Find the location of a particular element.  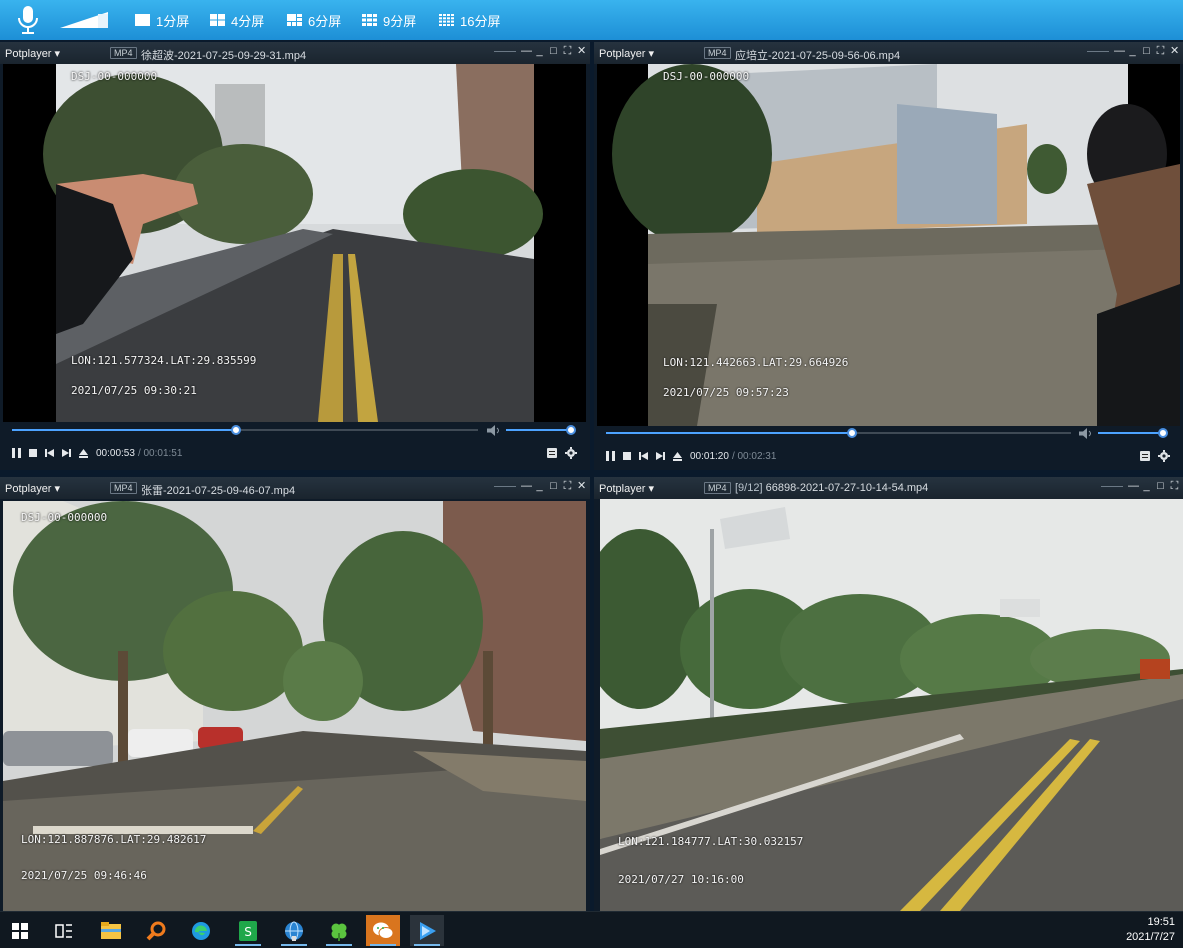

taskbar-spreadsheet: S is located at coordinates (248, 930).